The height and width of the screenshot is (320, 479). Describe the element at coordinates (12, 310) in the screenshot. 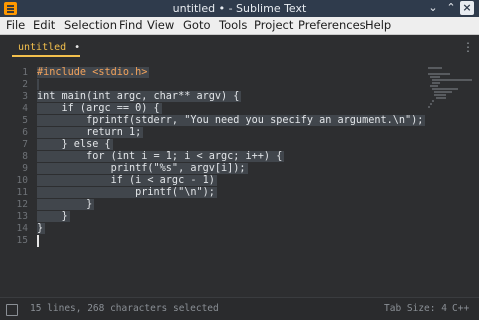

I see `panel-toggle-icon` at that location.